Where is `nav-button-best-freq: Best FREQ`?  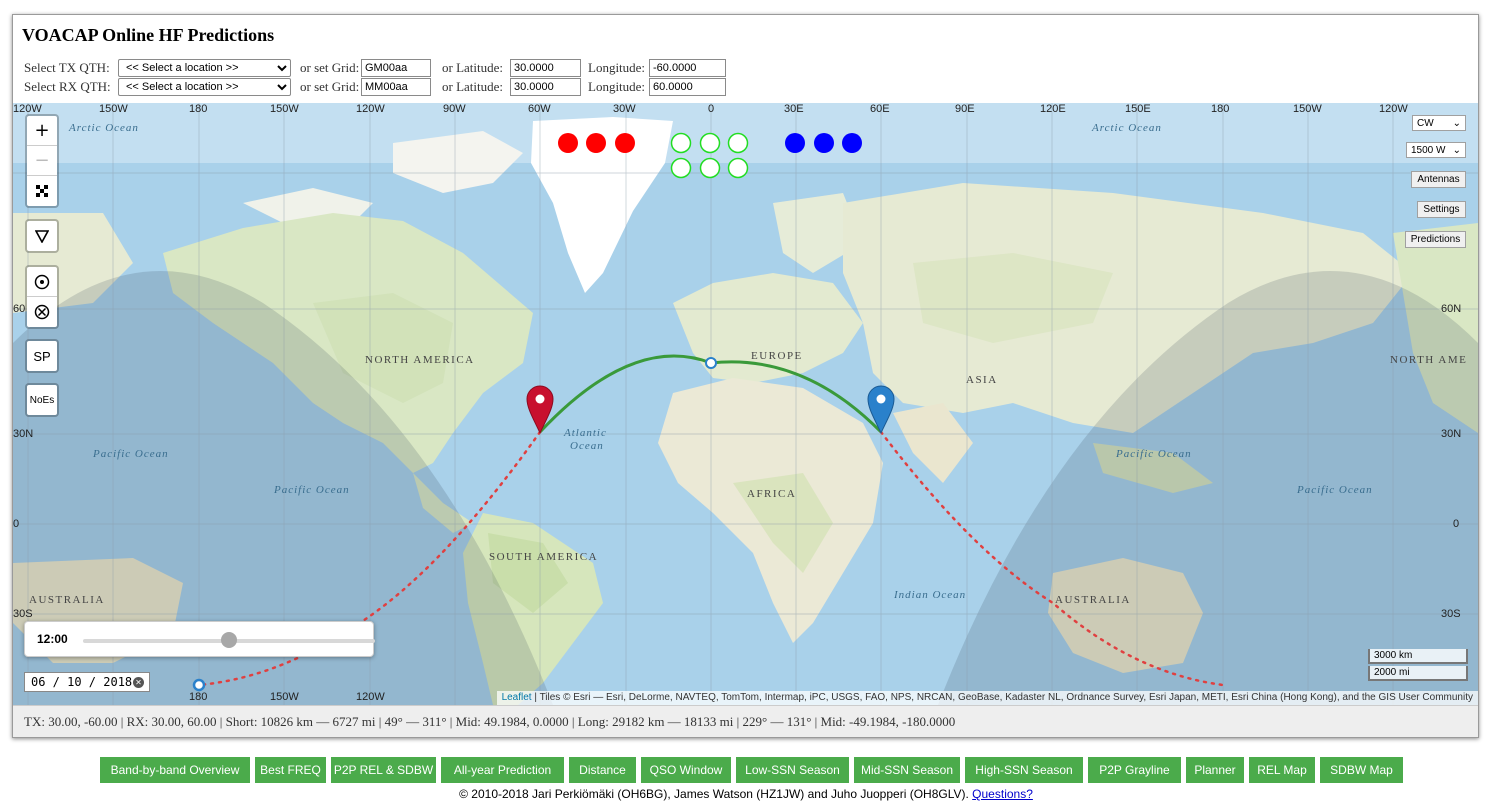 nav-button-best-freq: Best FREQ is located at coordinates (290, 770).